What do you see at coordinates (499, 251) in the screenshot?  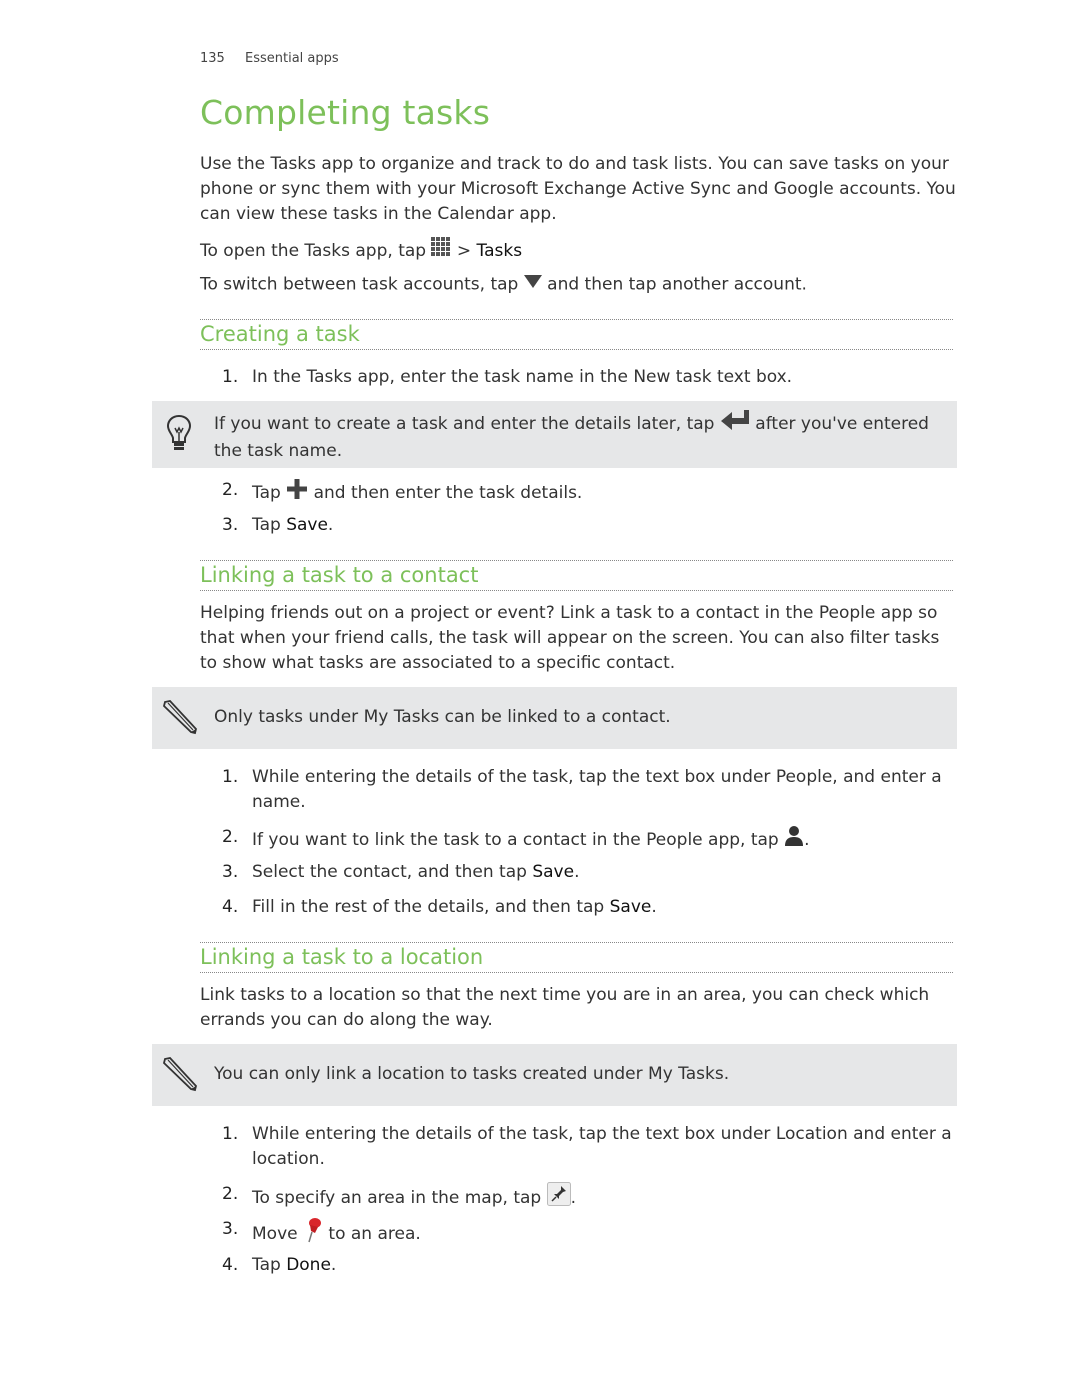 I see `tasks-app-name: Tasks` at bounding box center [499, 251].